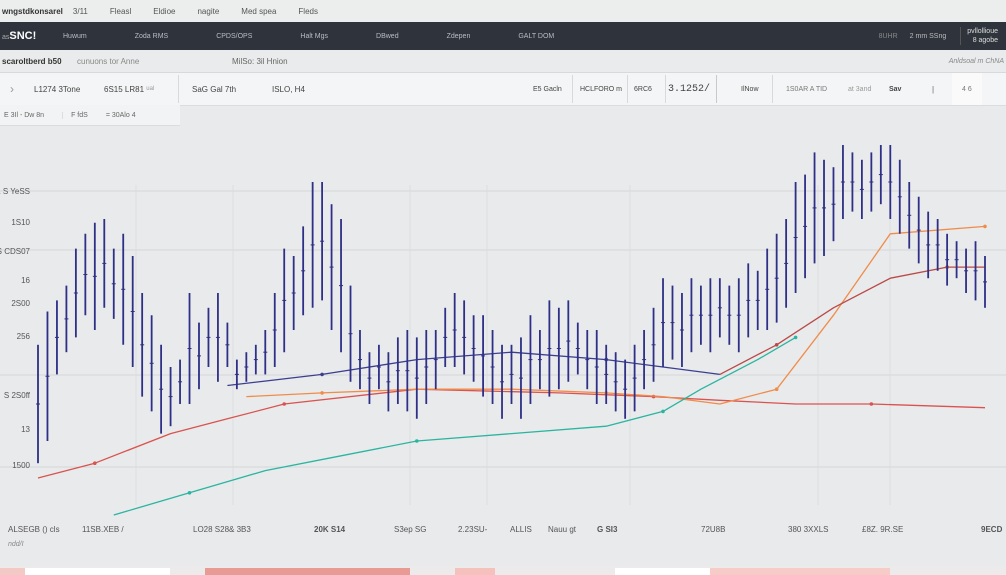  What do you see at coordinates (992, 529) in the screenshot?
I see `x-tick-label: 9ECD` at bounding box center [992, 529].